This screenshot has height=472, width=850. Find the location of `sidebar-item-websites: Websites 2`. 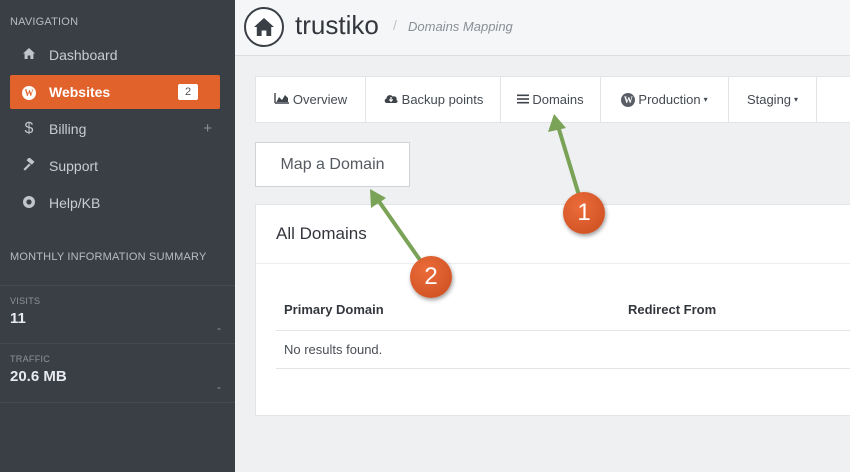

sidebar-item-websites: Websites 2 is located at coordinates (115, 92).